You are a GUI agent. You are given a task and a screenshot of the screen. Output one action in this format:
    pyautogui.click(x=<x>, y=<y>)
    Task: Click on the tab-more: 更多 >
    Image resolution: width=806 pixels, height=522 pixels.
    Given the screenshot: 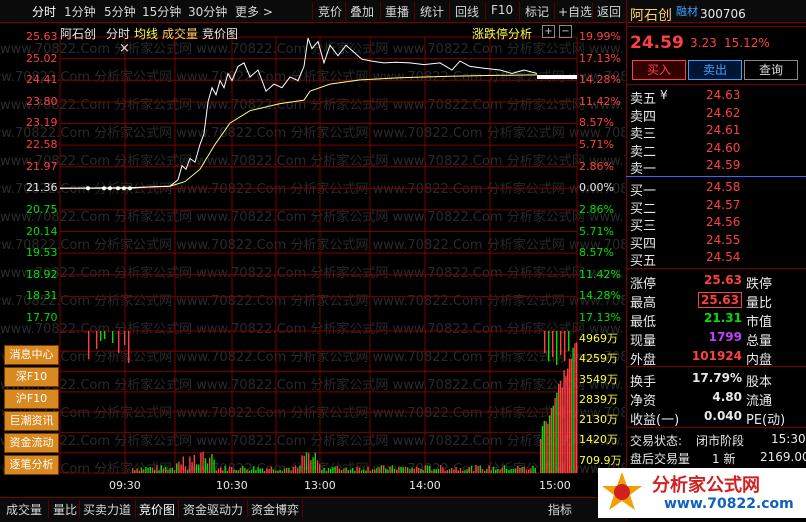 What is the action you would take?
    pyautogui.click(x=254, y=11)
    